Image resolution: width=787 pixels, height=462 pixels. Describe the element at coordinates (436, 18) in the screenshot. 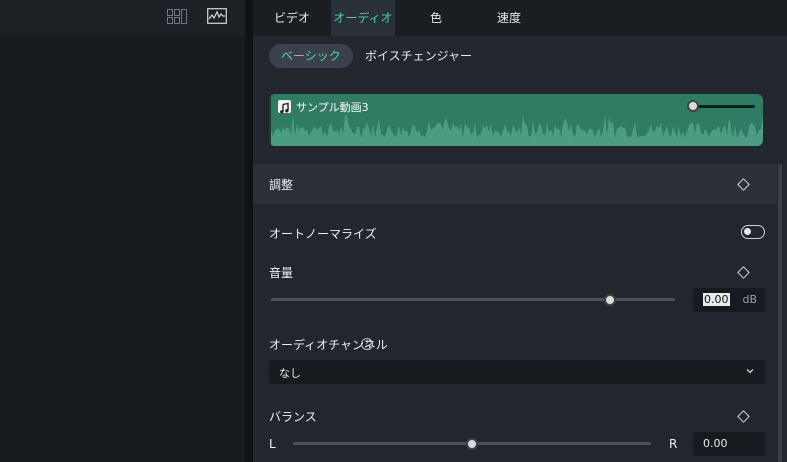

I see `tab-color: 色` at that location.